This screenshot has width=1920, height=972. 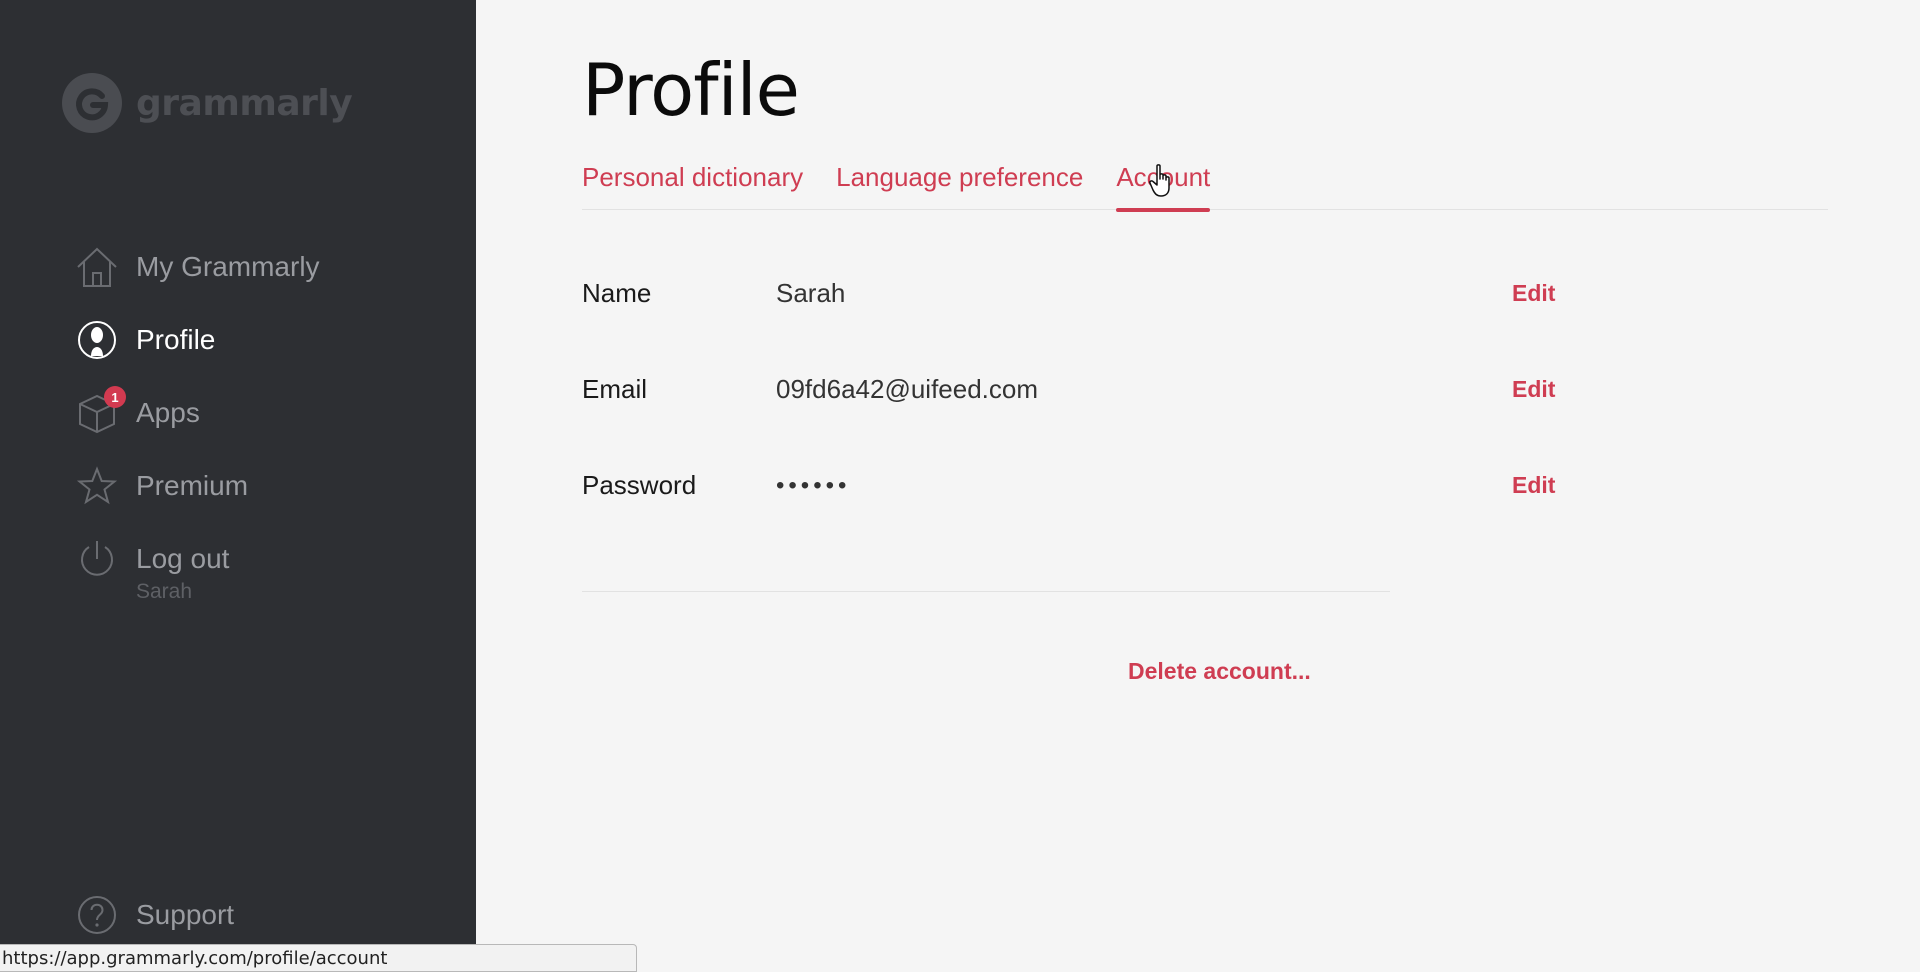 I want to click on edit-email-button: Edit, so click(x=1533, y=389).